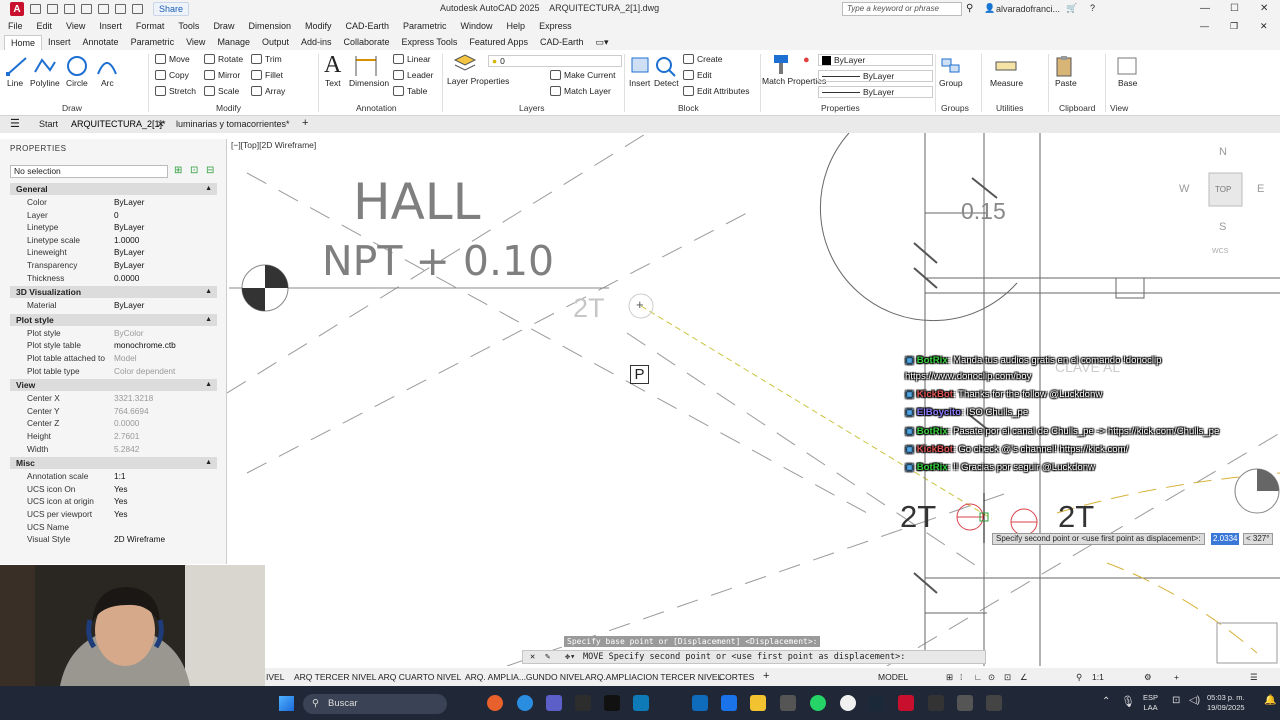 The image size is (1280, 720). What do you see at coordinates (369, 83) in the screenshot?
I see `dimension-button: Dimension` at bounding box center [369, 83].